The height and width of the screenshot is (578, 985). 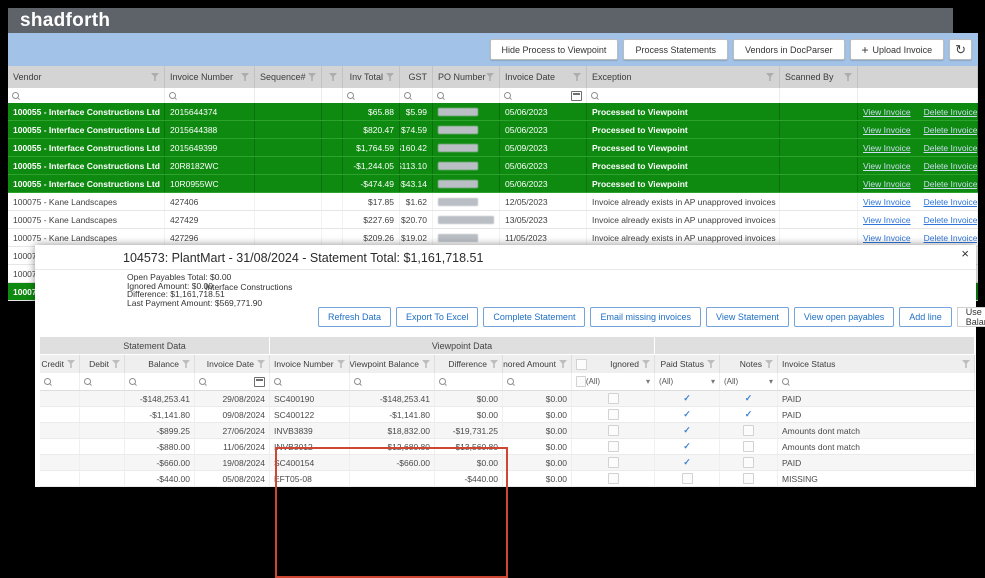 What do you see at coordinates (355, 317) in the screenshot?
I see `statement-action-button: Refresh Data` at bounding box center [355, 317].